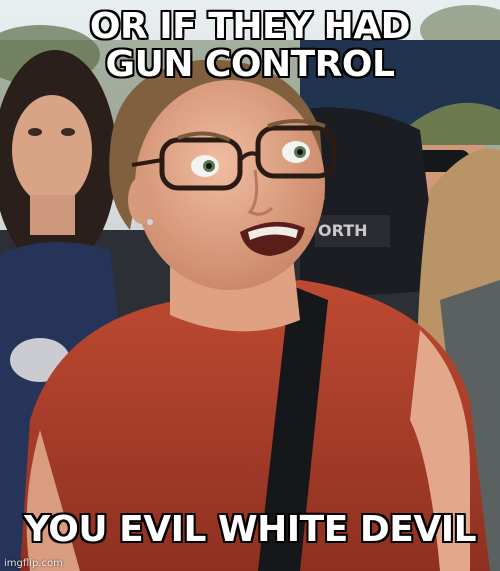 The image size is (500, 571). Describe the element at coordinates (250, 529) in the screenshot. I see `bottom-caption: YOU EVIL WHITE DEVIL` at that location.